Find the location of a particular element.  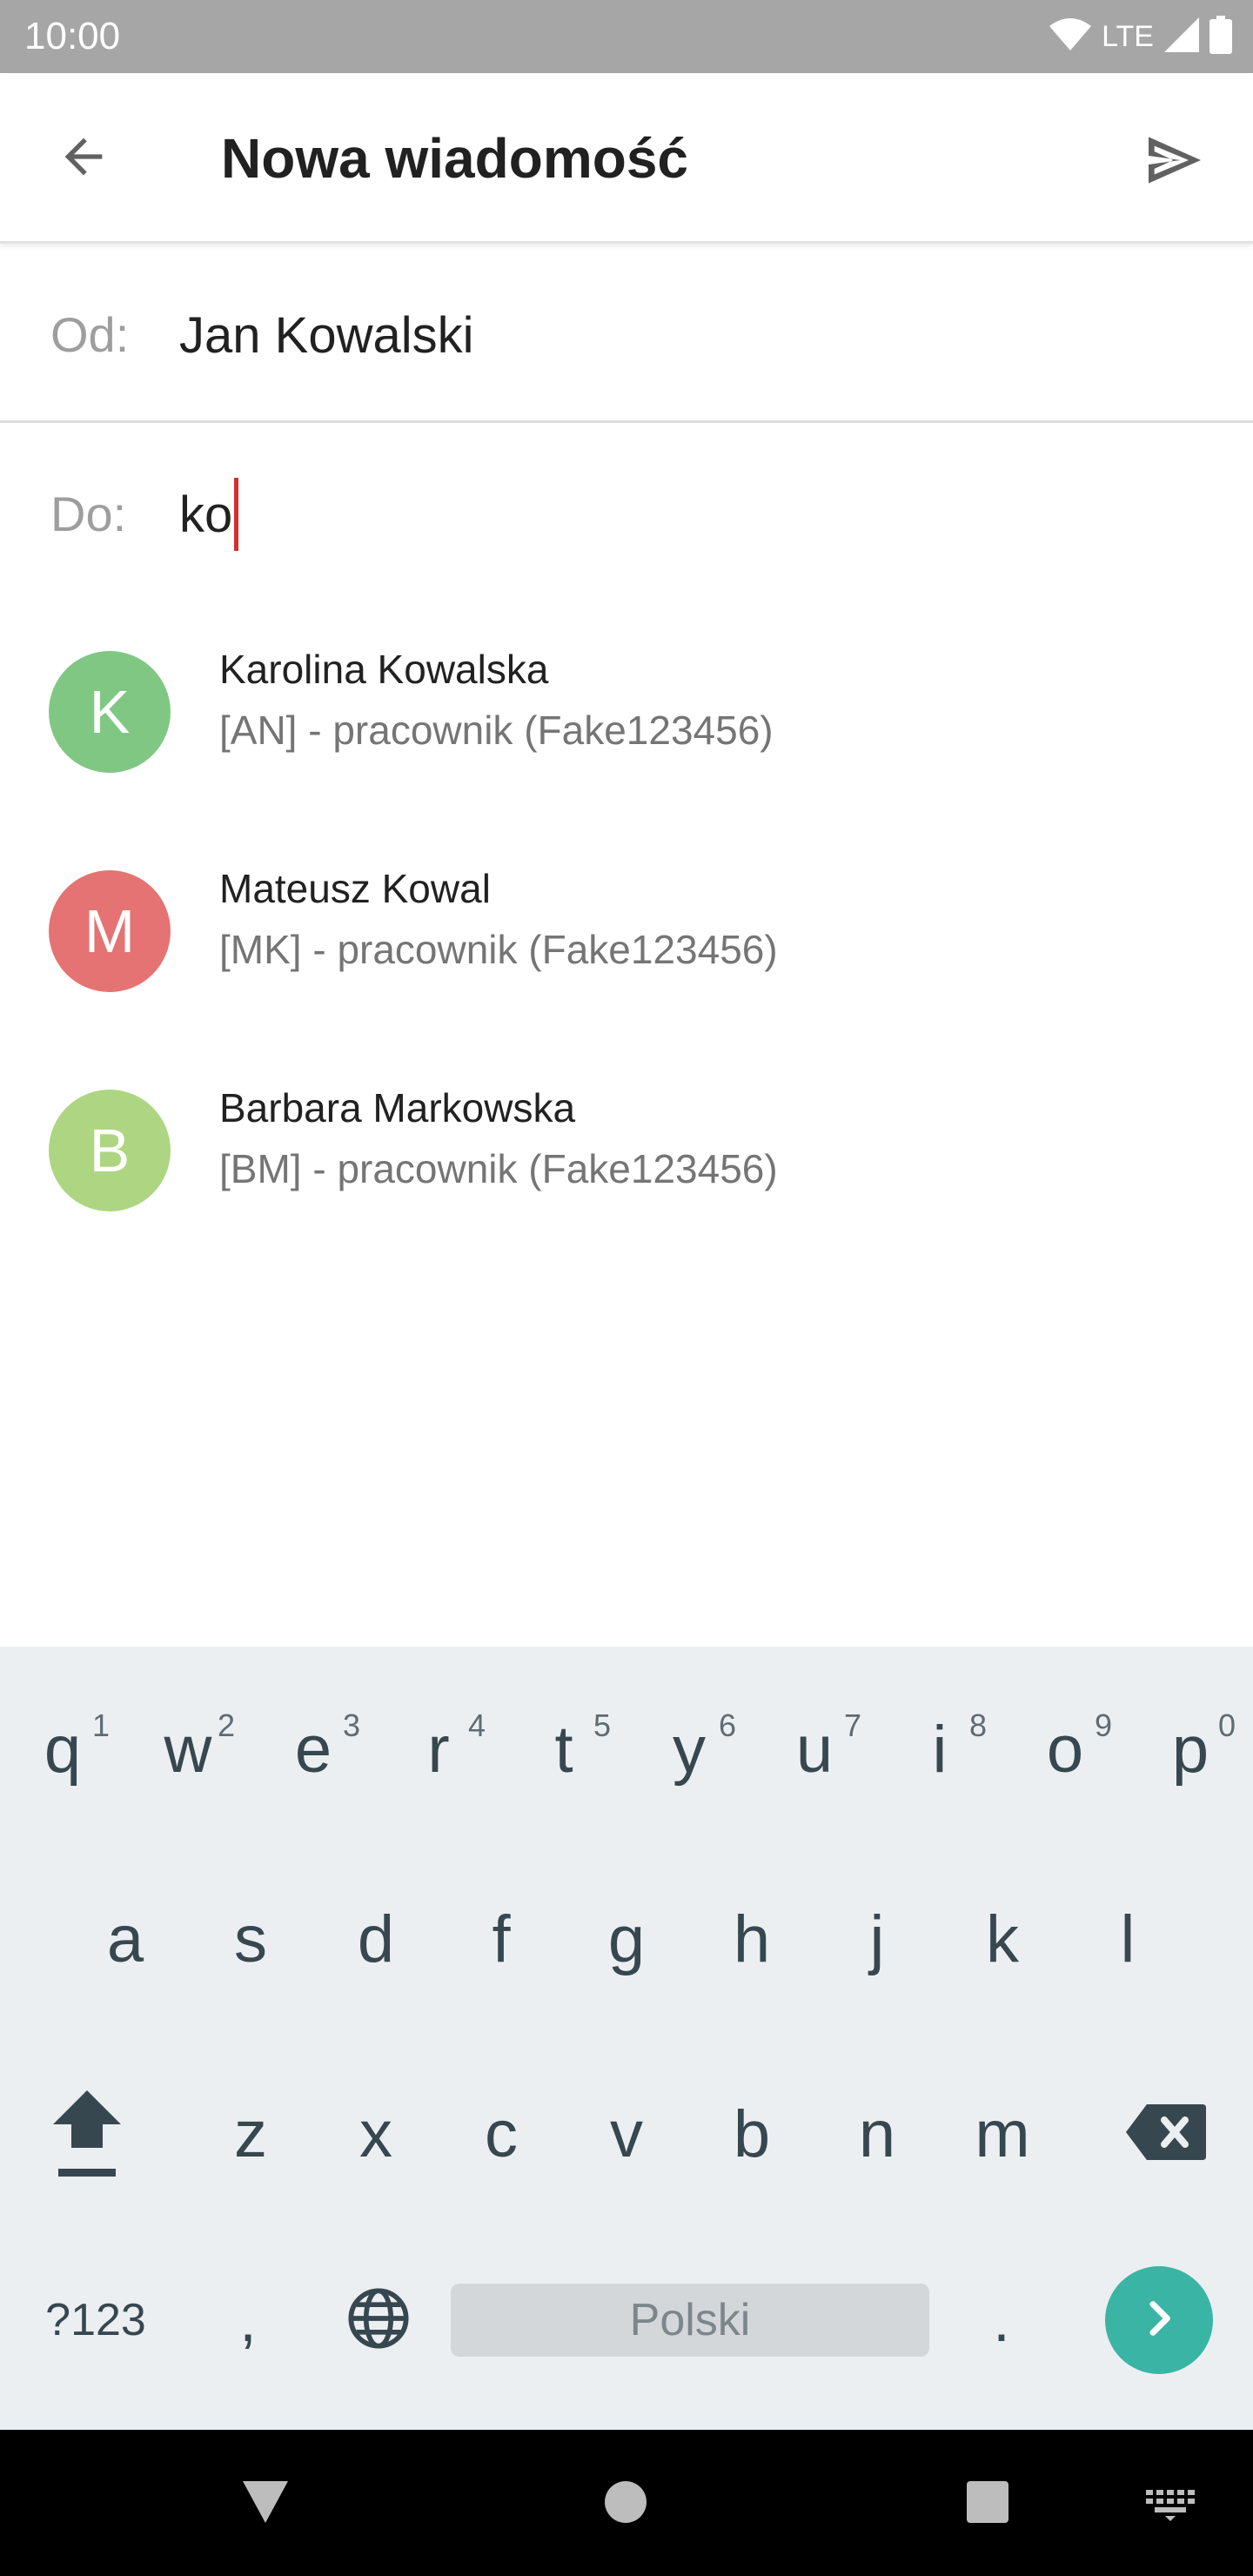

status-icons: LTE is located at coordinates (1140, 37).